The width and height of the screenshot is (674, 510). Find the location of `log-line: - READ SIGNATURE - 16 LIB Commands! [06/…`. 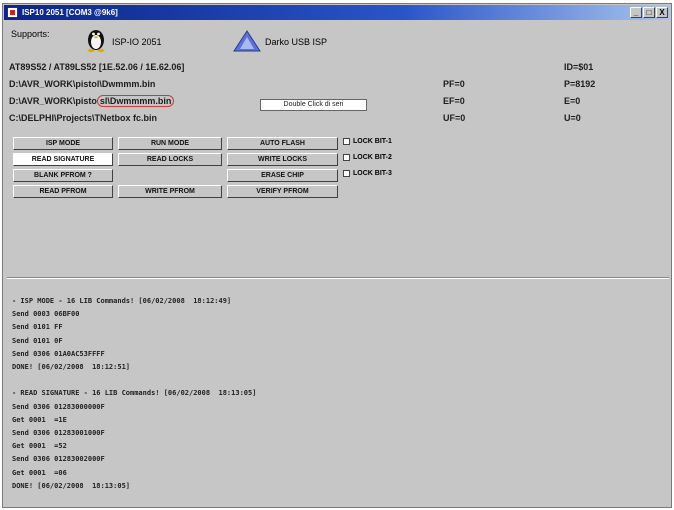

log-line: - READ SIGNATURE - 16 LIB Commands! [06/… is located at coordinates (134, 393).